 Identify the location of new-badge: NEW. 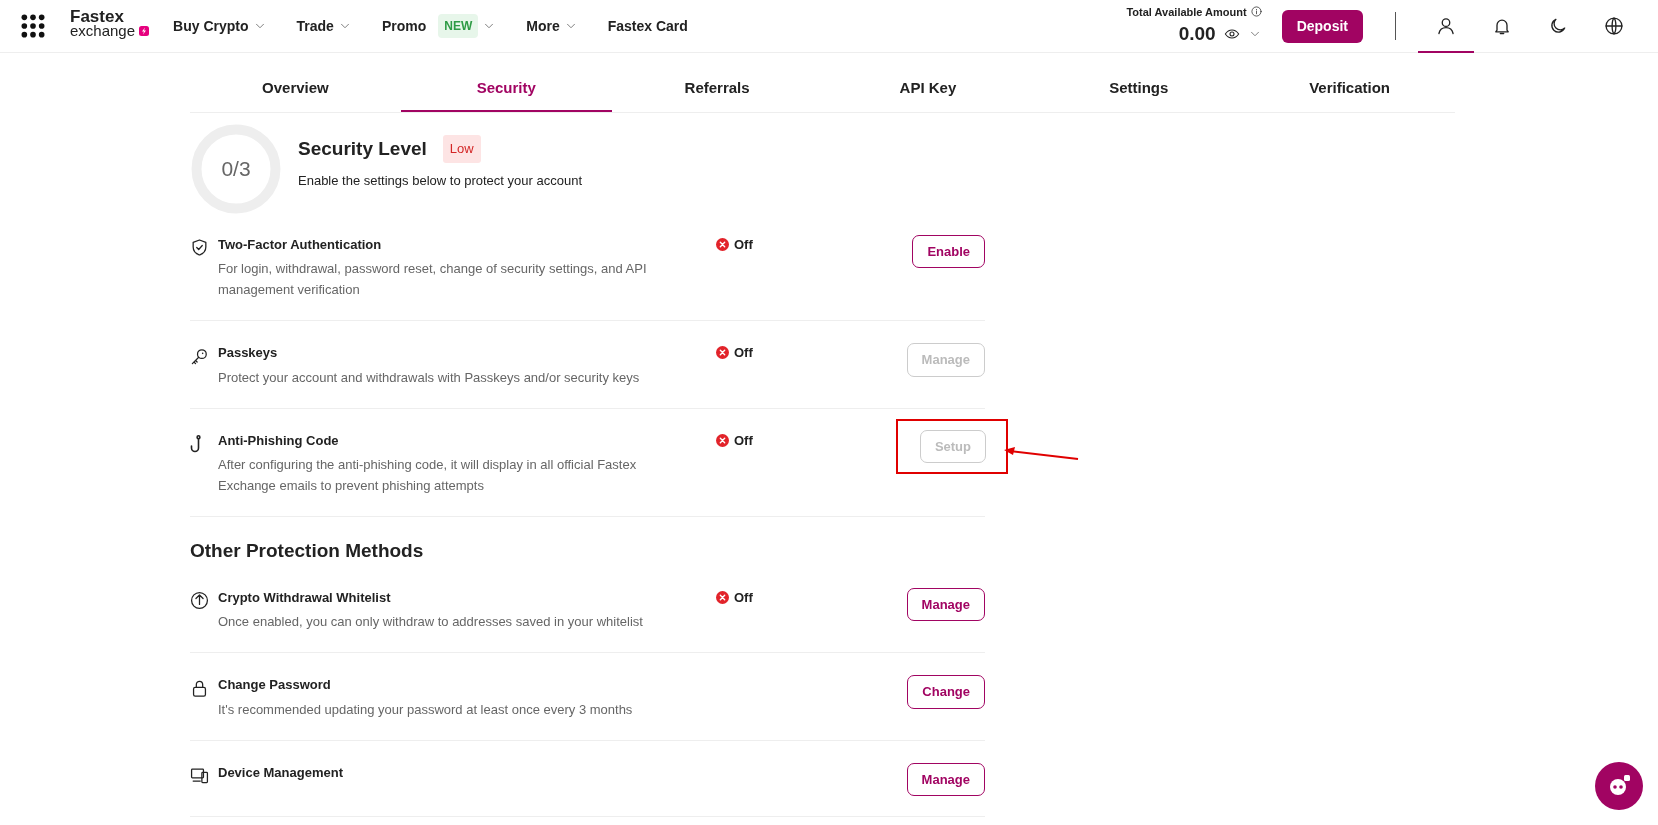
(458, 26).